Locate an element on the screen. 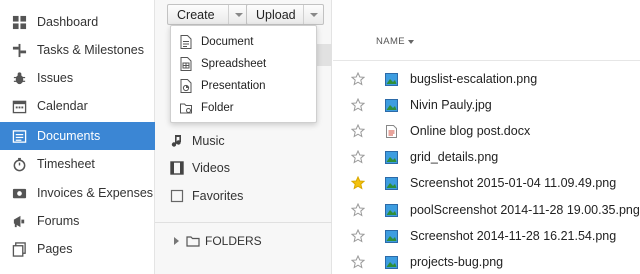  presentation-icon is located at coordinates (186, 86).